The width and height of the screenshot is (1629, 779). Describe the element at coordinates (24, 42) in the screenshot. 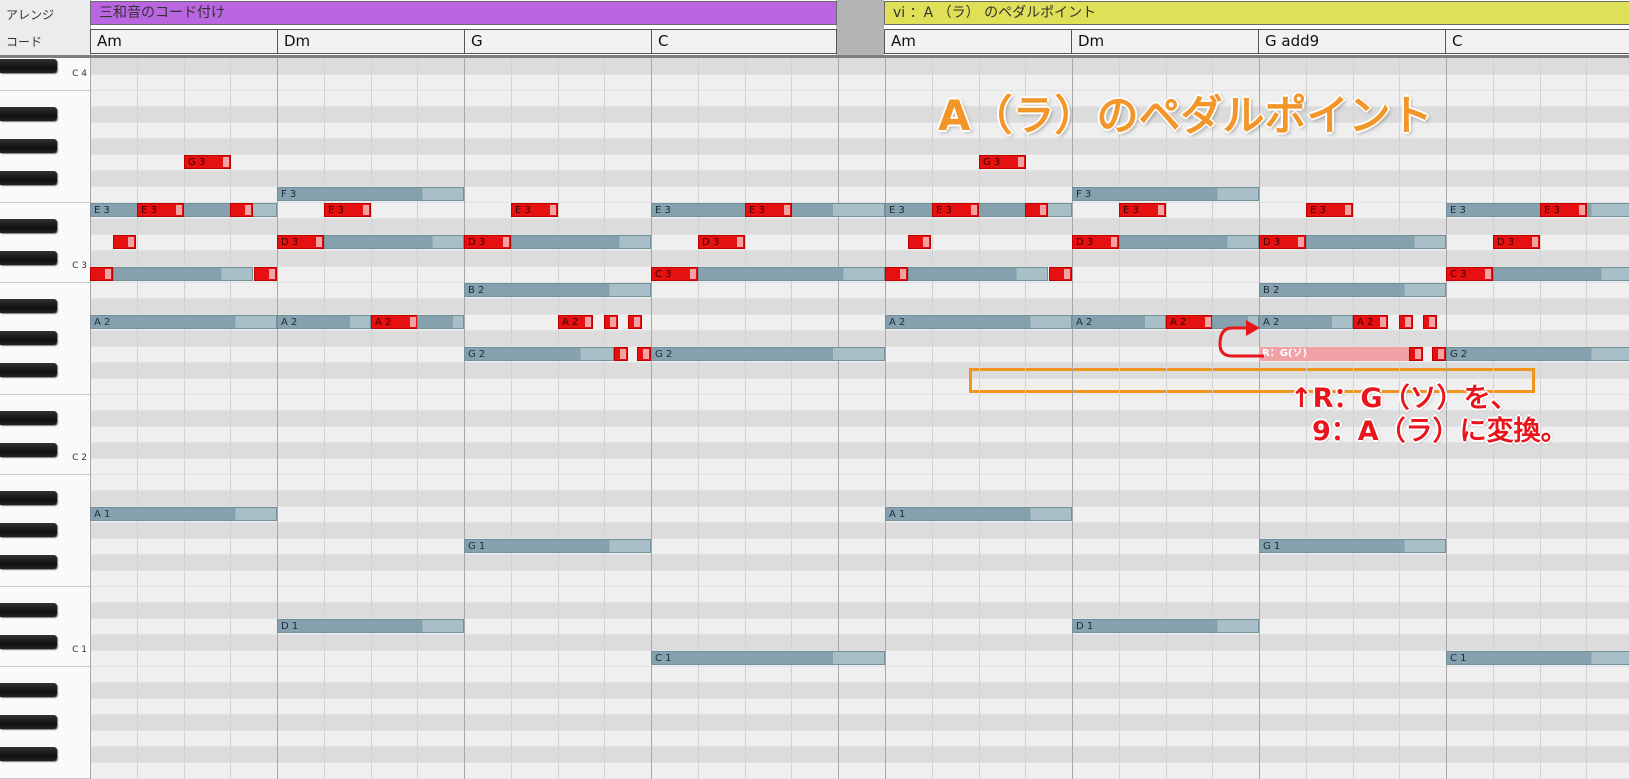

I see `chord-track-label: コード` at that location.